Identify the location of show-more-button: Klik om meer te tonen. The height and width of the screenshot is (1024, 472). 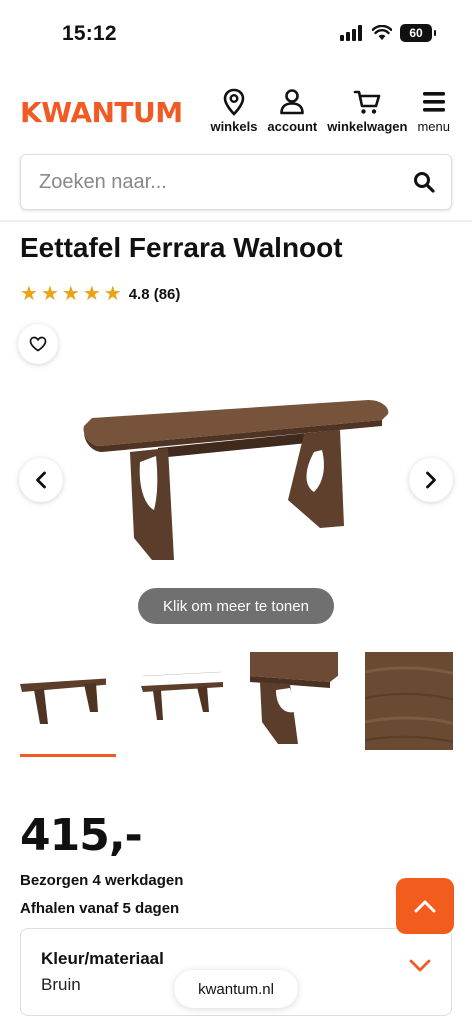
(236, 606).